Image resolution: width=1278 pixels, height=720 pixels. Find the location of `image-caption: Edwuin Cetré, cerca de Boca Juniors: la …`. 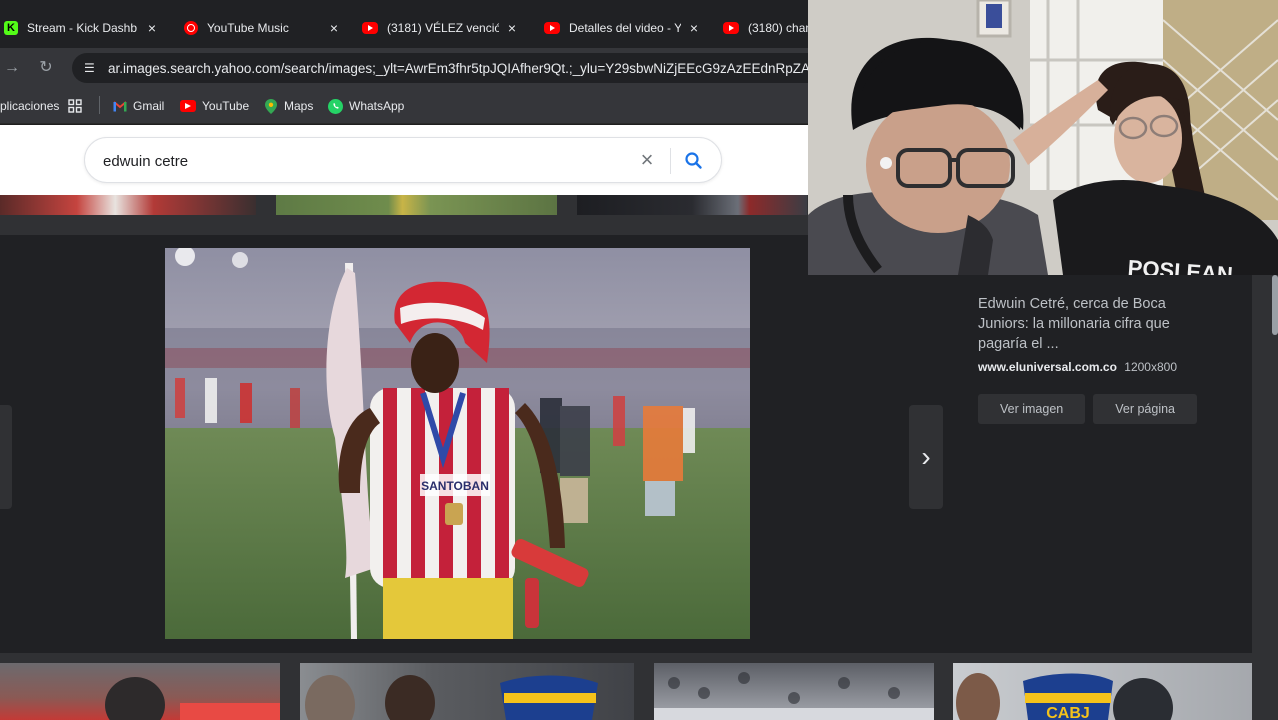

image-caption: Edwuin Cetré, cerca de Boca Juniors: la … is located at coordinates (1088, 324).